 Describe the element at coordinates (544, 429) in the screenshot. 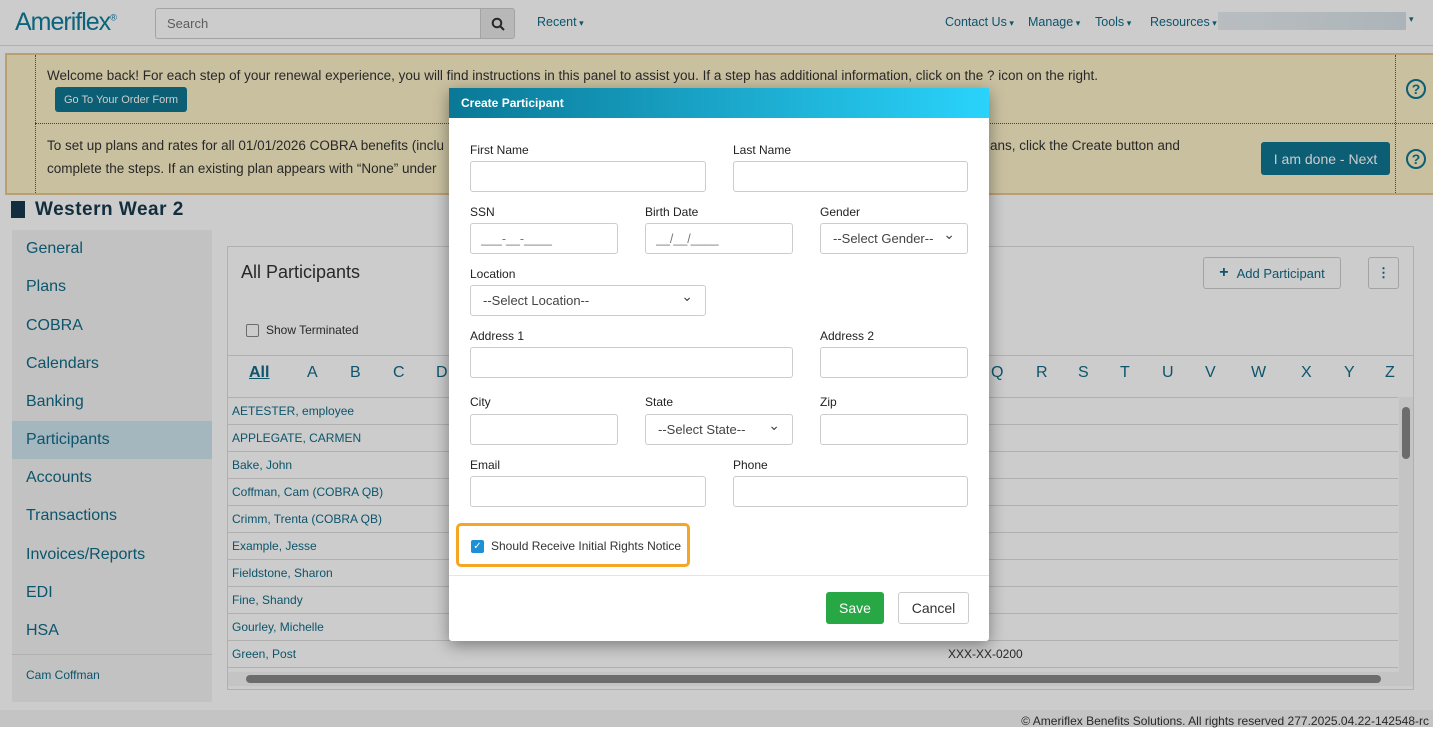

I see `city-input` at that location.